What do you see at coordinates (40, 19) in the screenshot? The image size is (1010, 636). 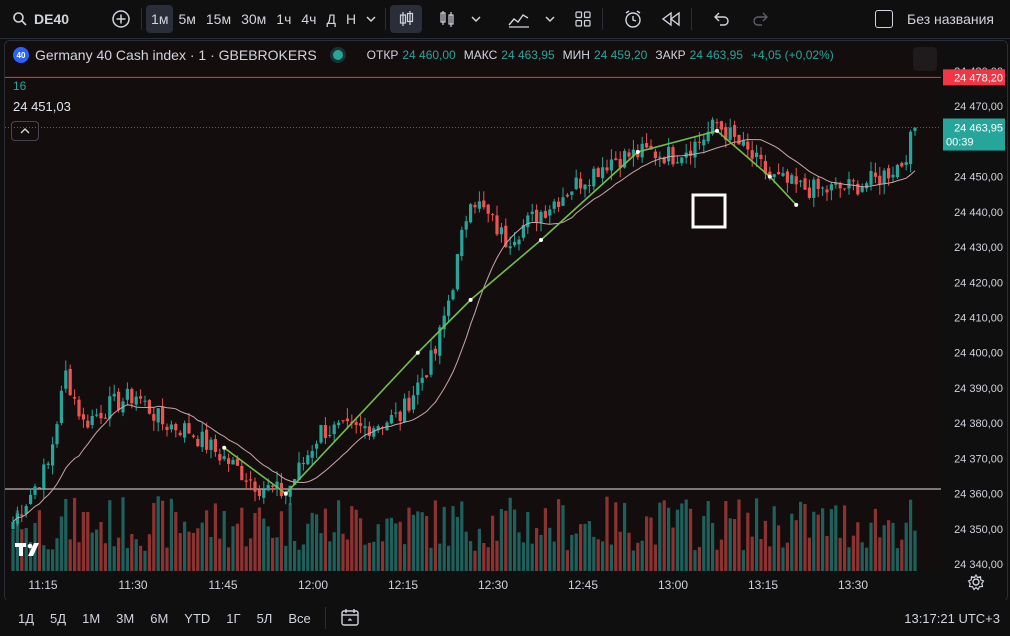 I see `symbol-search-button: DE40` at bounding box center [40, 19].